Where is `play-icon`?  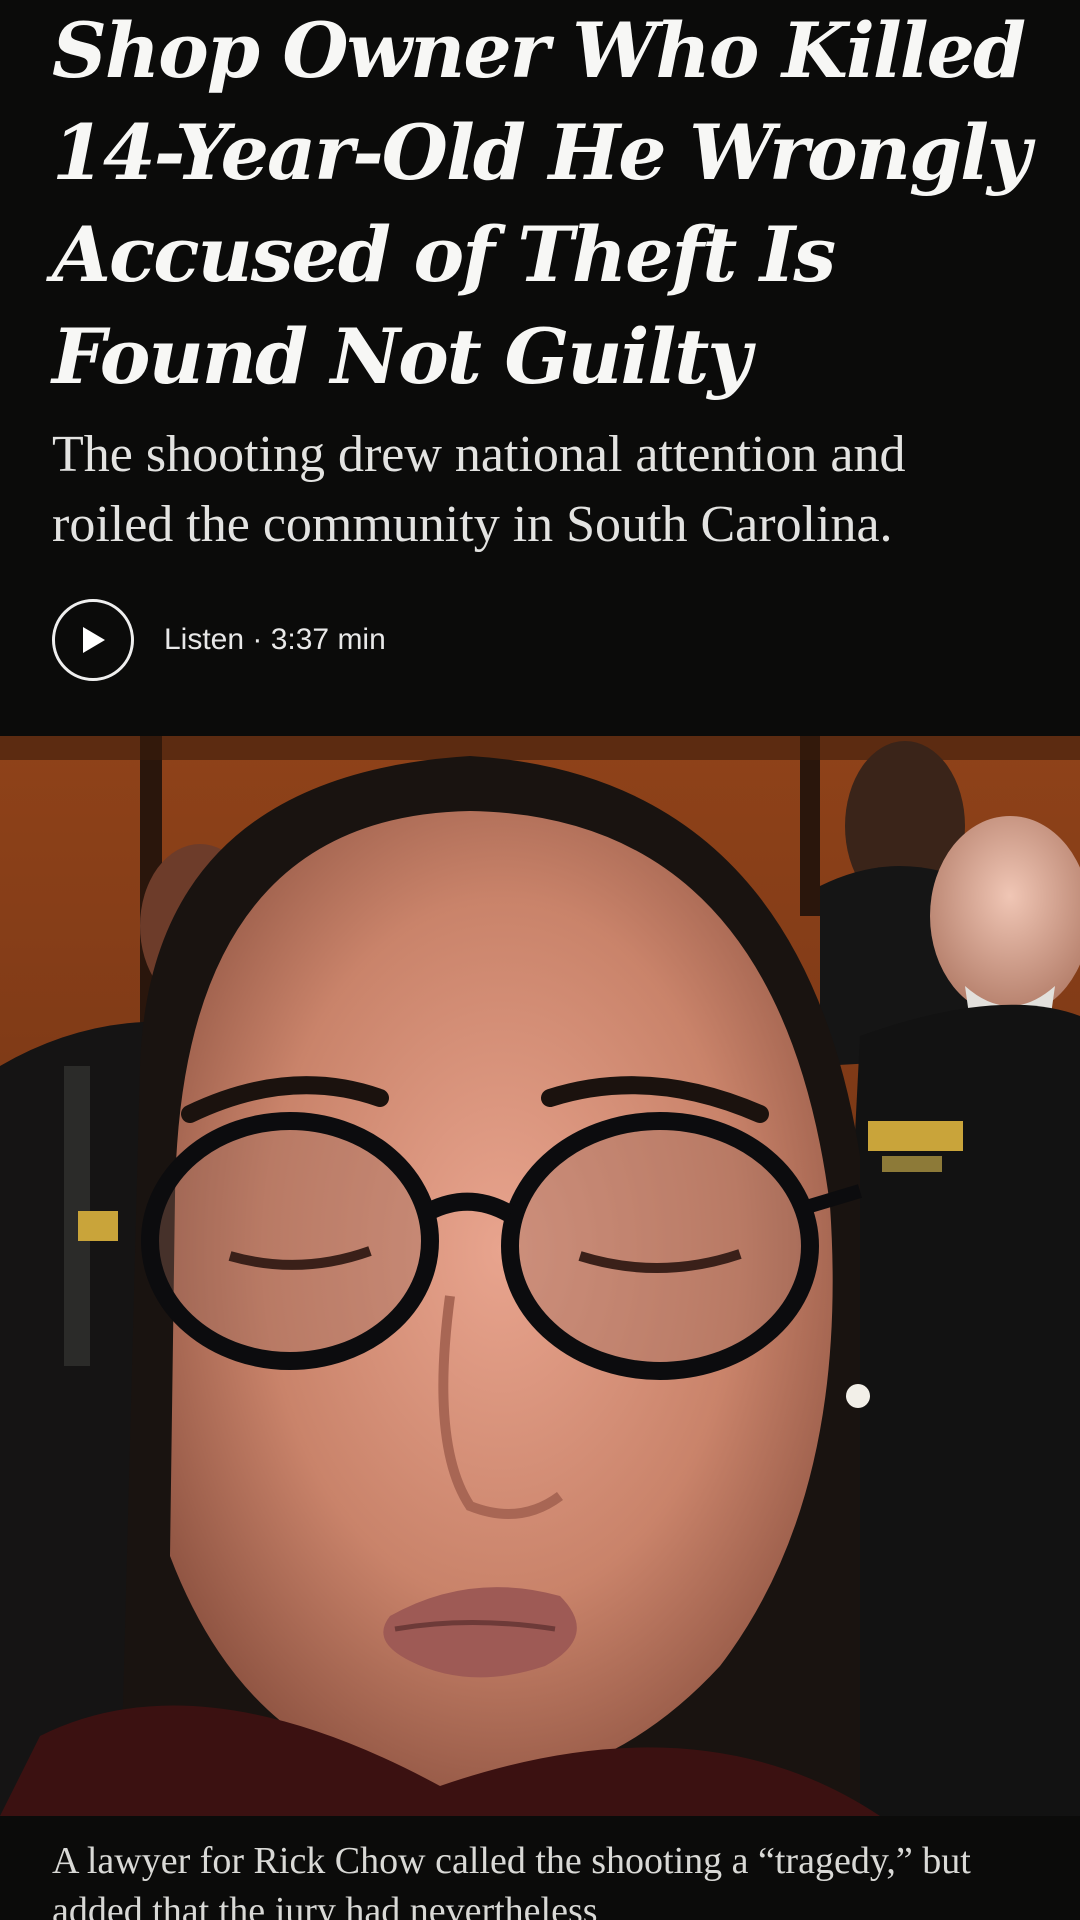
play-icon is located at coordinates (93, 640).